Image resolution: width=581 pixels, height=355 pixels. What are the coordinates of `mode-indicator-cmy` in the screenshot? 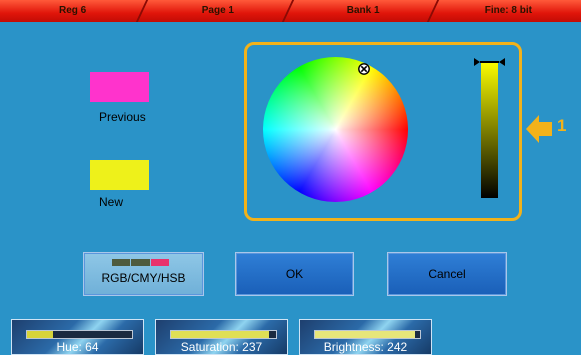 It's located at (140, 262).